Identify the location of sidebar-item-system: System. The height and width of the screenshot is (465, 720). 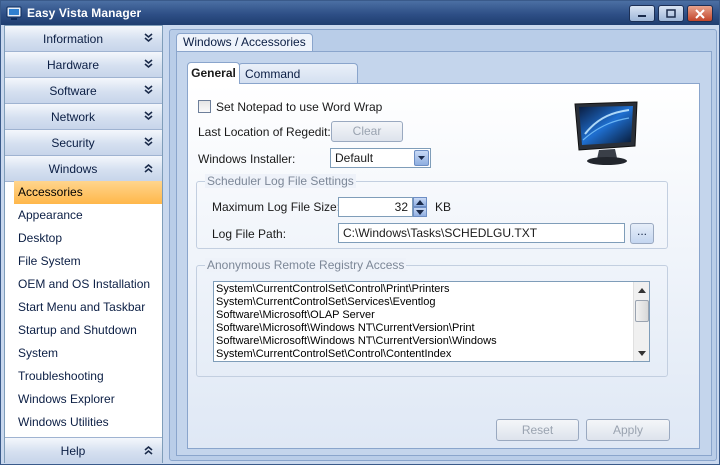
(88, 353).